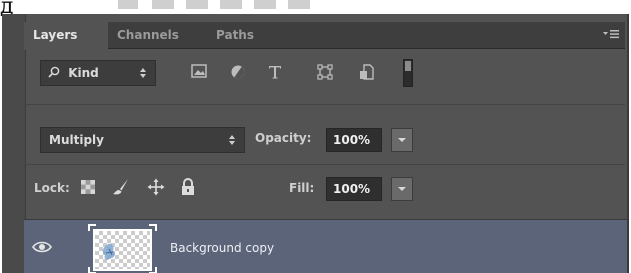 The width and height of the screenshot is (631, 273). I want to click on type-filter-icon, so click(275, 73).